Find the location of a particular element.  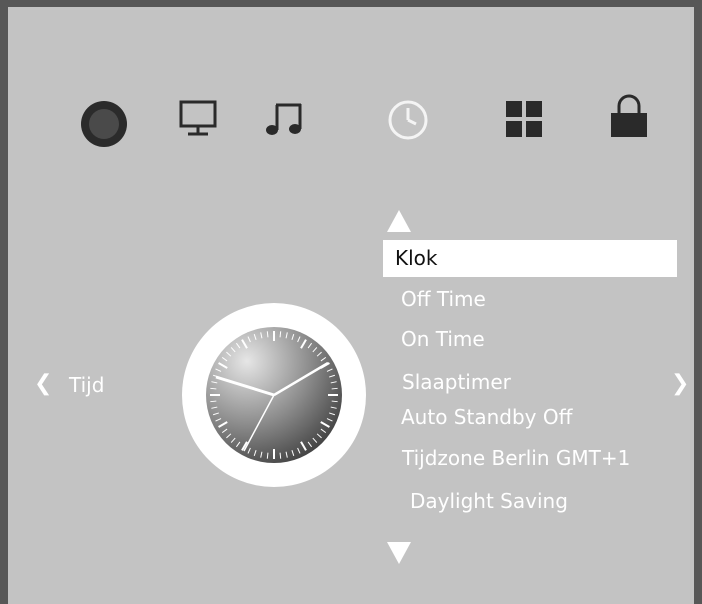

nav-left-chevron: ❮ is located at coordinates (43, 383).